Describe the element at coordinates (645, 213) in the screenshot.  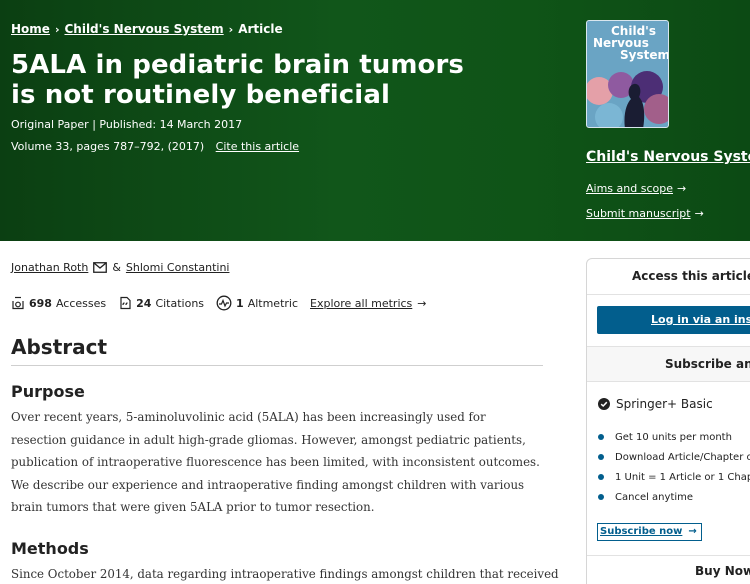
I see `submit-manuscript-link: Submit manuscript →` at that location.